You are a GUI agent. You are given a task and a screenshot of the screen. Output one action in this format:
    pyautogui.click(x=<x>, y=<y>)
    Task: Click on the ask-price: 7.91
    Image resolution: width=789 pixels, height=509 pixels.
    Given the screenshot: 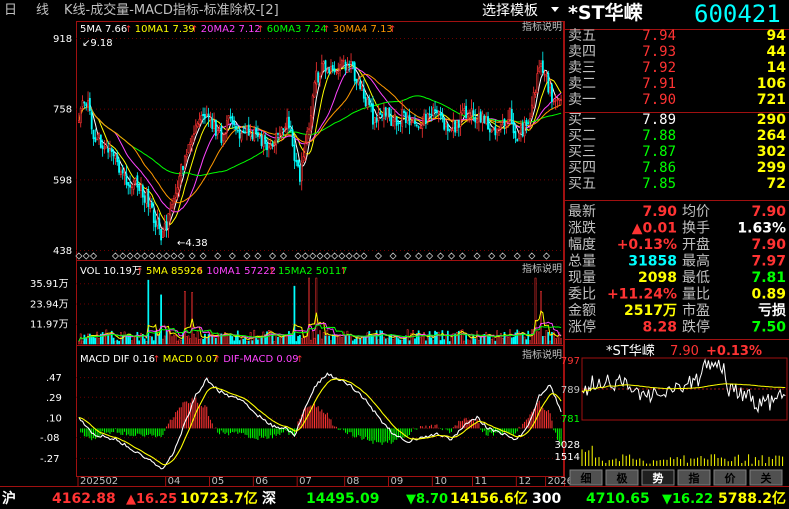 What is the action you would take?
    pyautogui.click(x=659, y=84)
    